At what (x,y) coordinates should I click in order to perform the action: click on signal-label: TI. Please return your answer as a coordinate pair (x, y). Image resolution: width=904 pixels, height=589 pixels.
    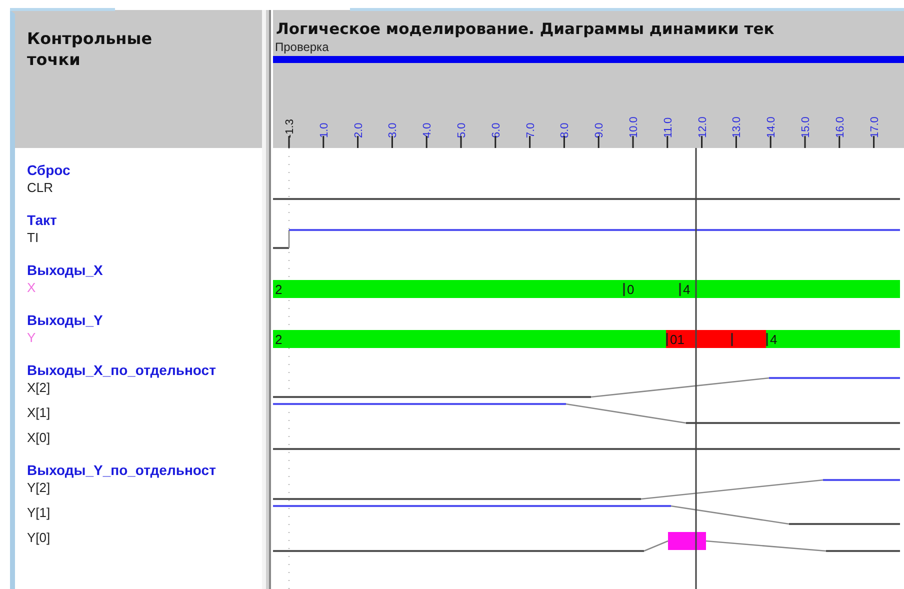
    Looking at the image, I should click on (33, 237).